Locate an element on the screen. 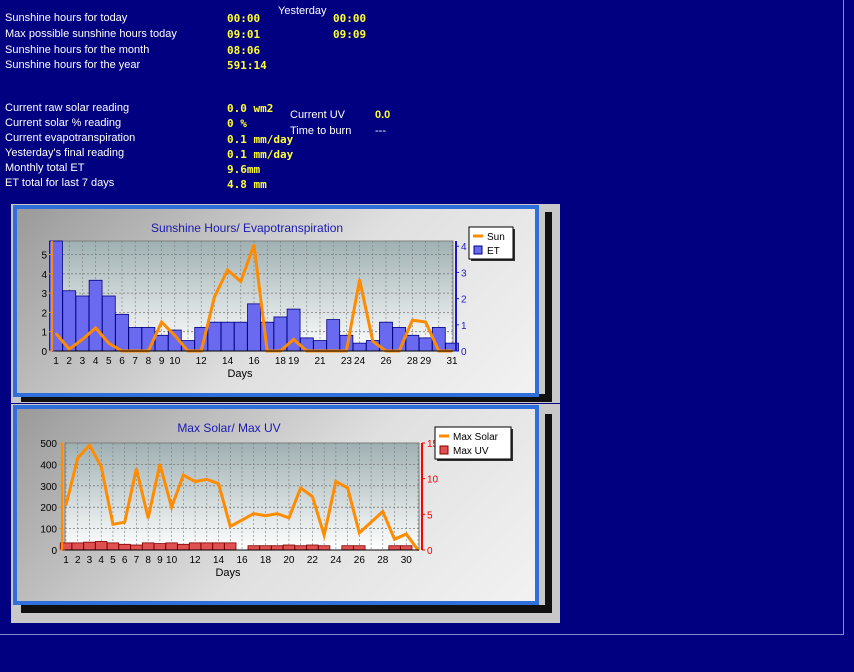  right-tick-label: 10 is located at coordinates (433, 480).